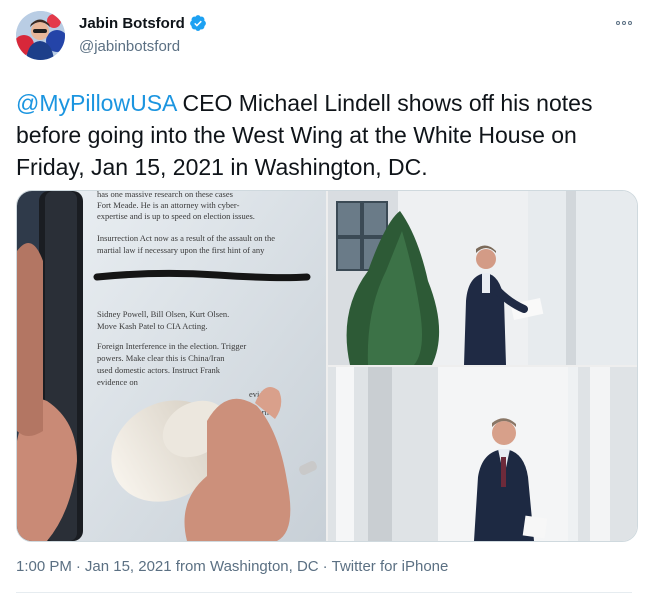  I want to click on avatar, so click(40, 35).